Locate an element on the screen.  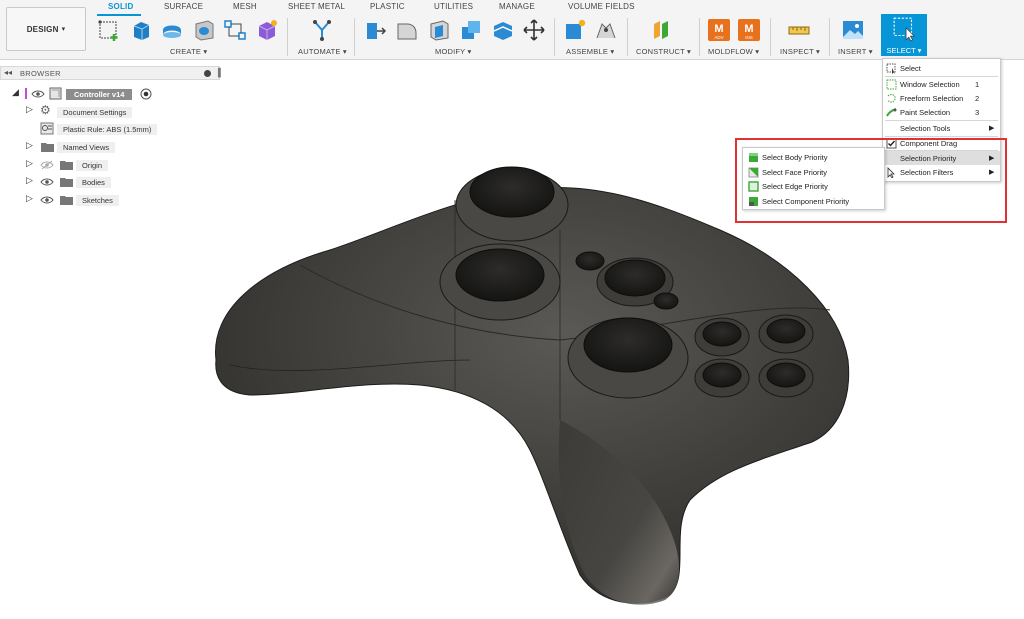
moldflow-insight-icon: M INS is located at coordinates (749, 30).